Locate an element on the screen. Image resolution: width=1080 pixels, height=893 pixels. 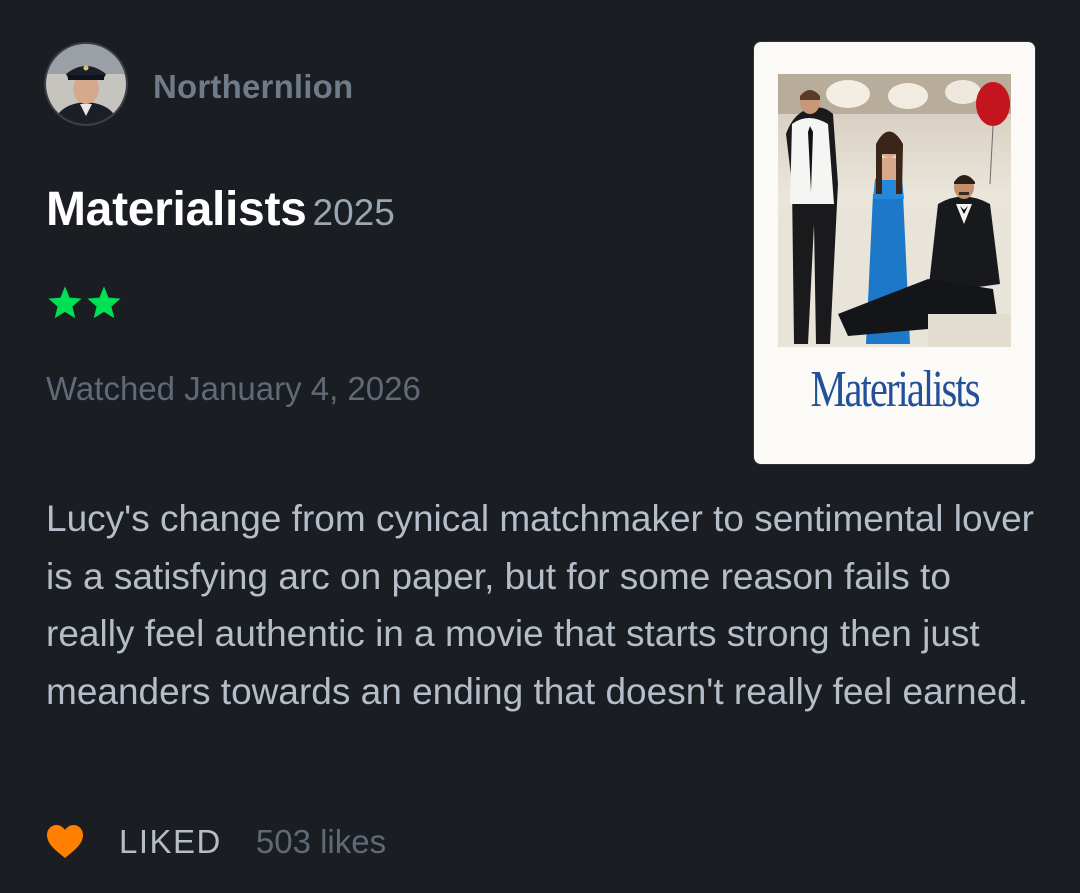
review-footer: LIKED 503 likes is located at coordinates (216, 842).